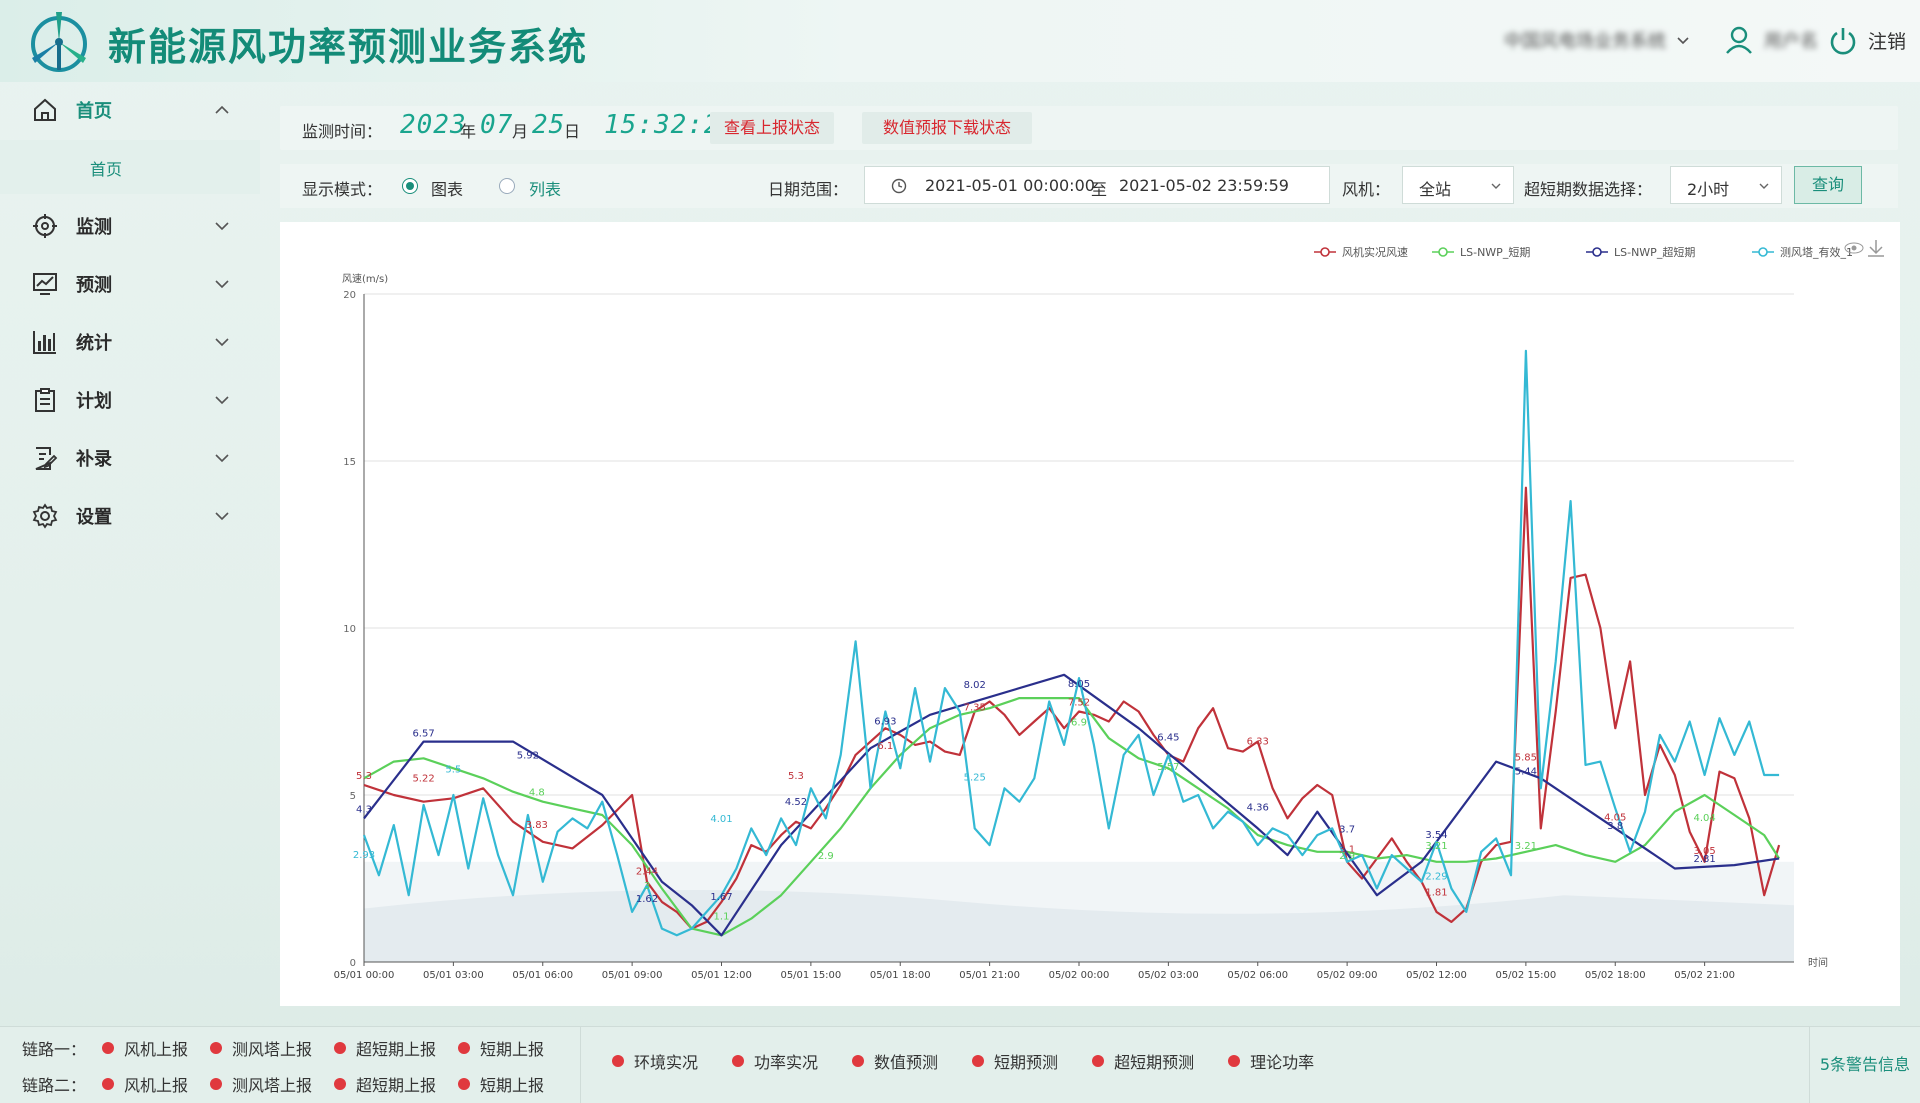  Describe the element at coordinates (385, 1048) in the screenshot. I see `link1-ultra-report: 超短期上报` at that location.